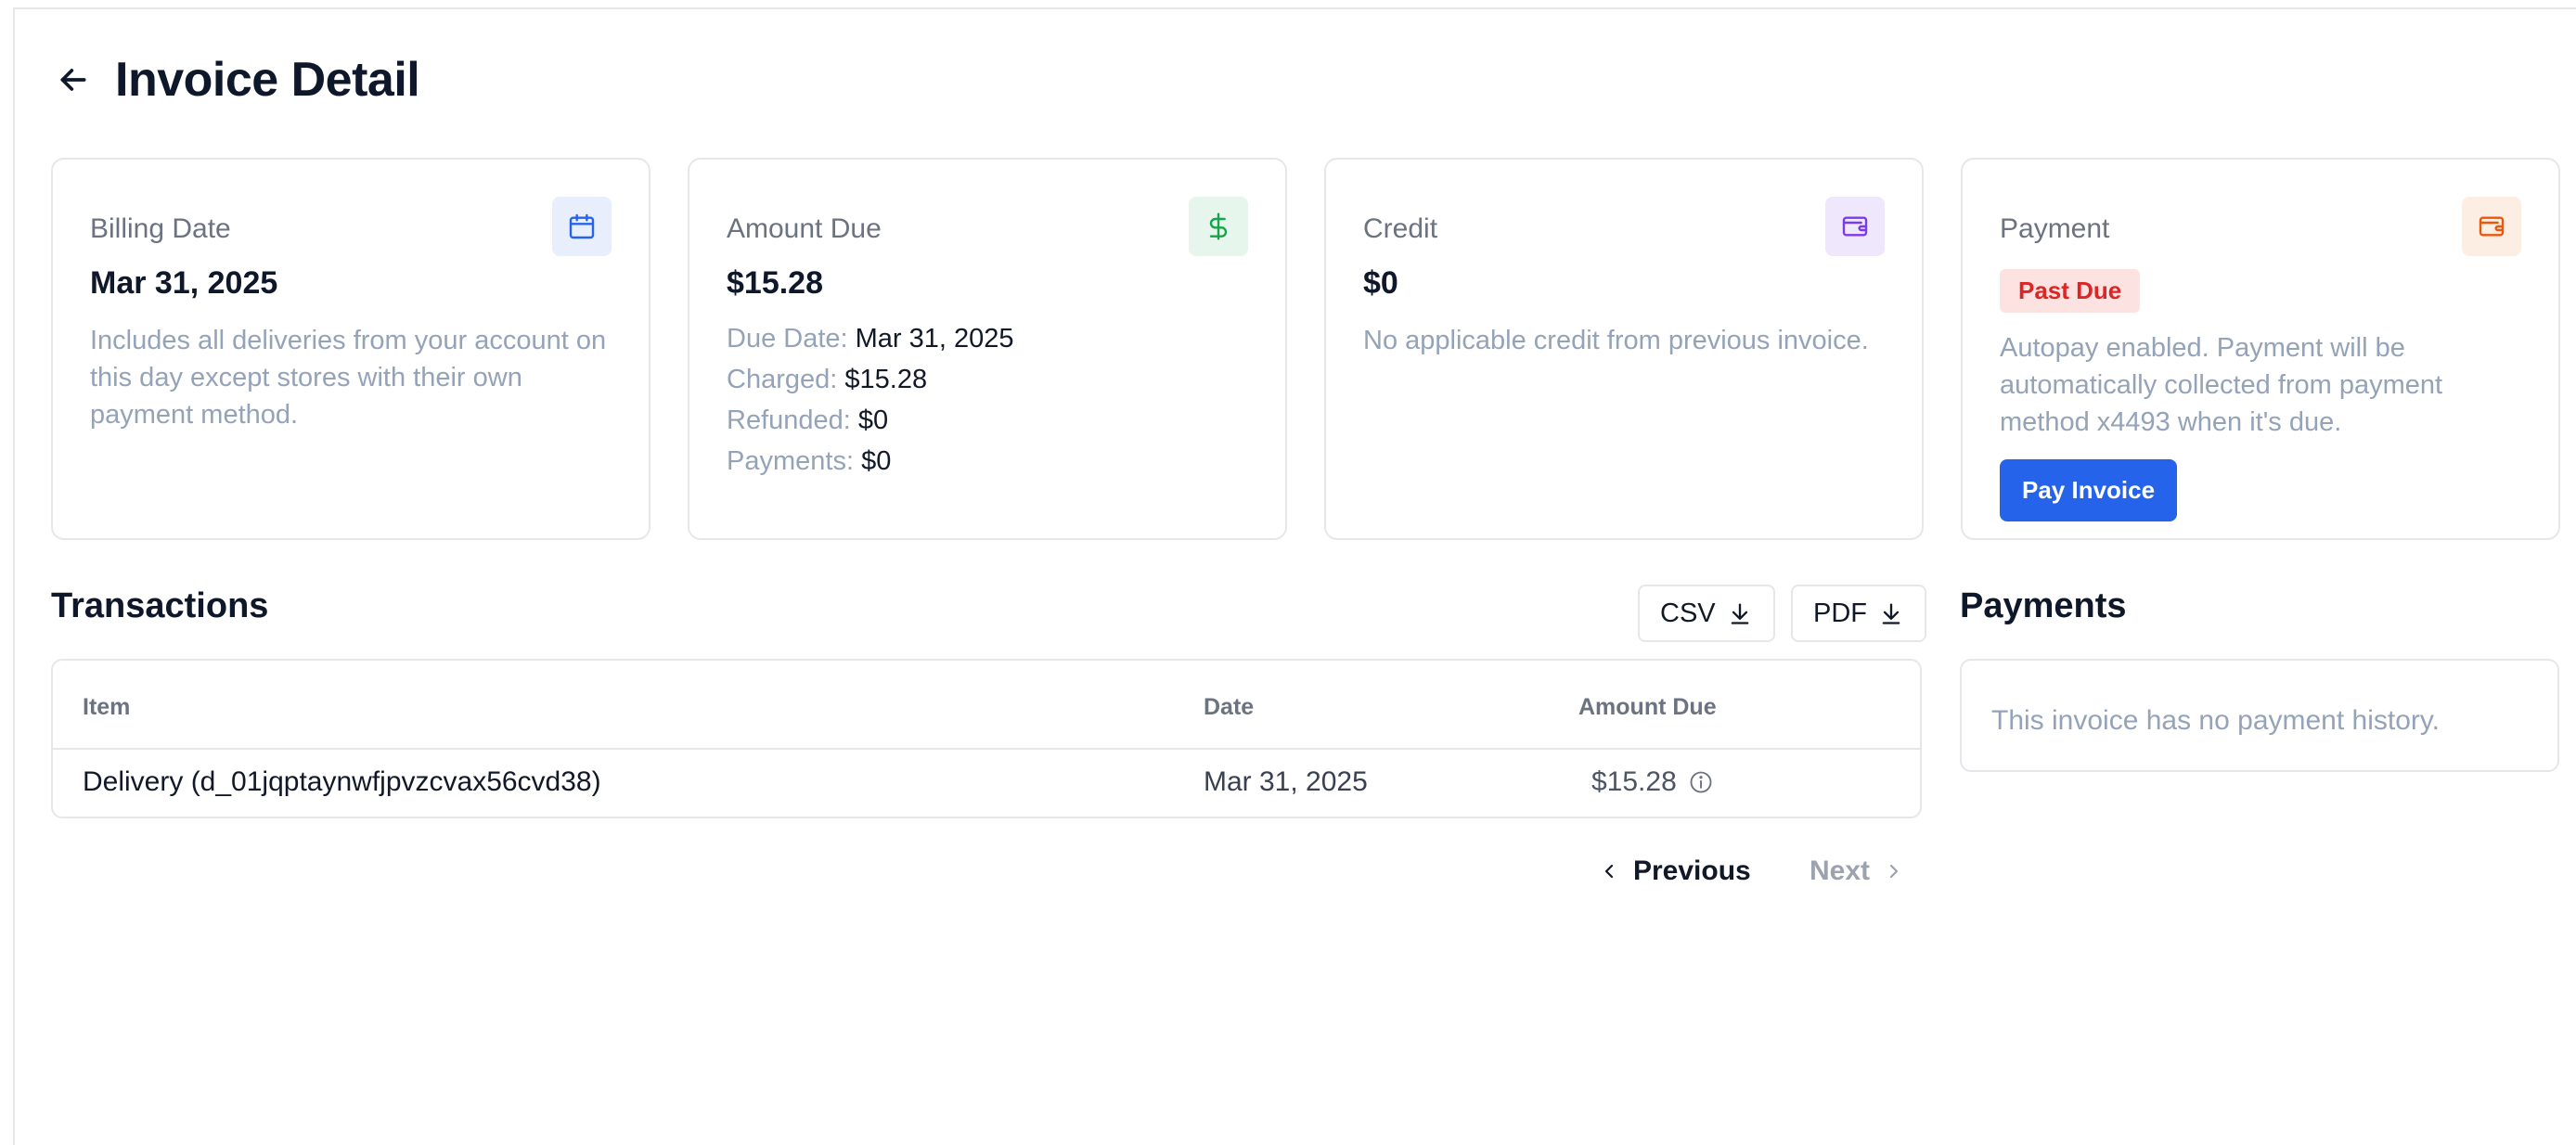  What do you see at coordinates (870, 339) in the screenshot?
I see `due-date-line: Due Date: Mar 31, 2025` at bounding box center [870, 339].